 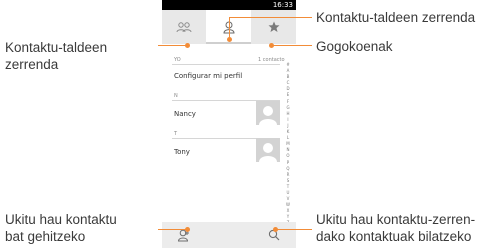 What do you see at coordinates (56, 56) in the screenshot?
I see `callout-group-list-left: Kontaktu-taldeen zerrenda` at bounding box center [56, 56].